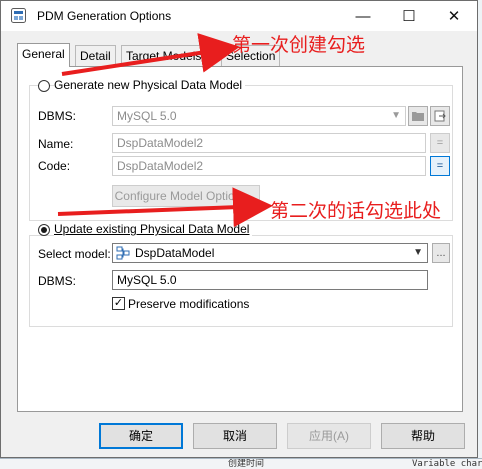 This screenshot has height=469, width=482. Describe the element at coordinates (356, 211) in the screenshot. I see `annotation-second-select: 第二次的话勾选此处` at that location.